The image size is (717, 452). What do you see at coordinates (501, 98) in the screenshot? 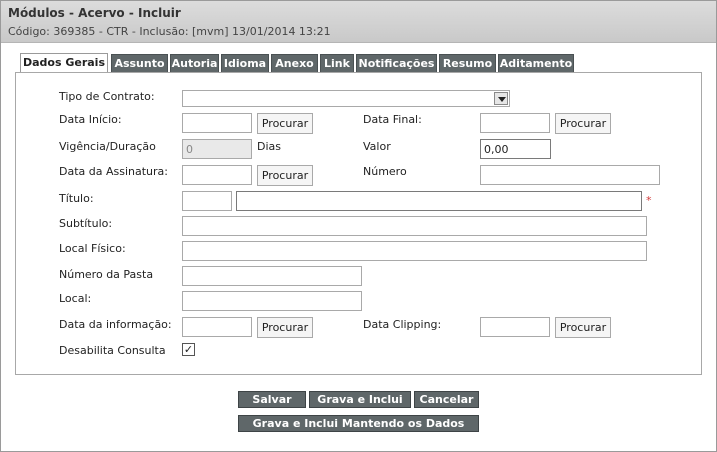
I see `chevron-down-icon` at bounding box center [501, 98].